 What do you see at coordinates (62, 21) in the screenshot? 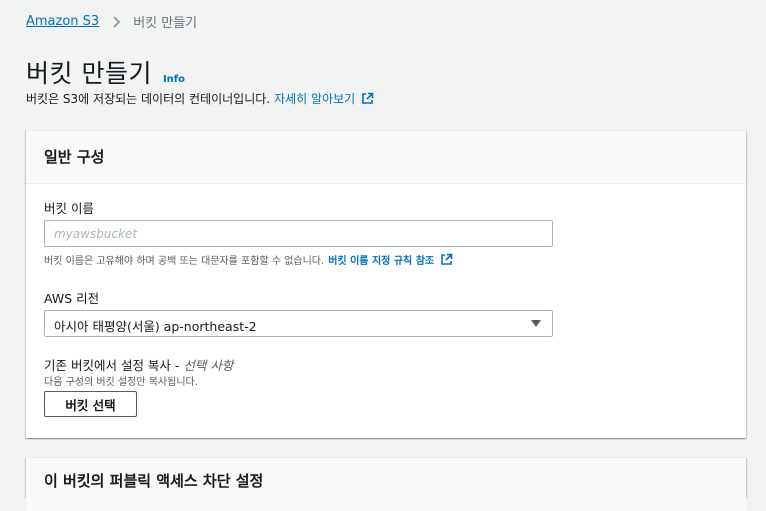
I see `breadcrumb-amazon-s3-link: Amazon S3` at bounding box center [62, 21].